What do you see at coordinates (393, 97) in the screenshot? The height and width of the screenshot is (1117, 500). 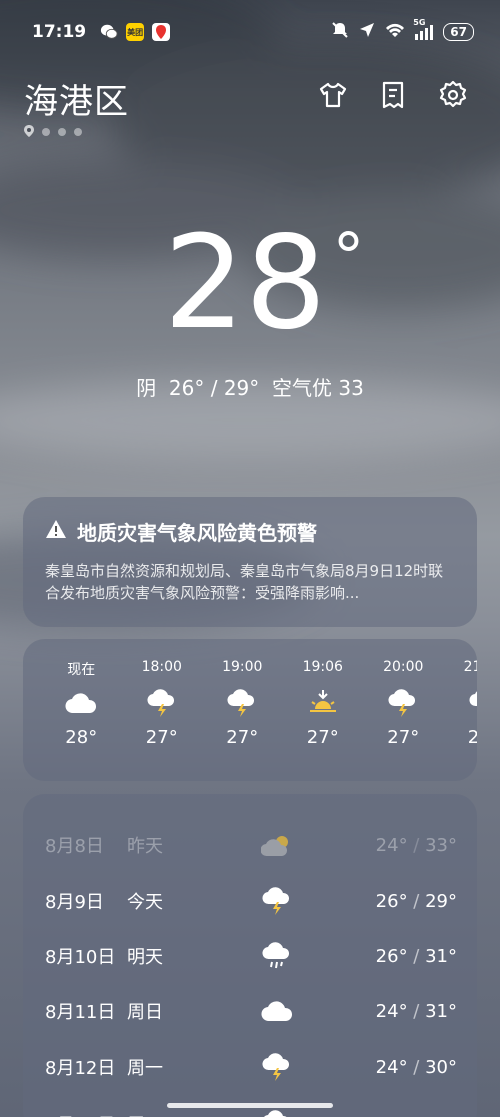 I see `document-icon` at bounding box center [393, 97].